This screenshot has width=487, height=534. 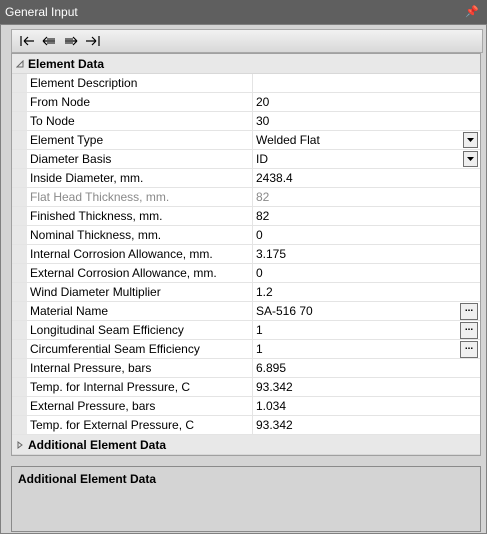 What do you see at coordinates (27, 41) in the screenshot?
I see `first-record-button` at bounding box center [27, 41].